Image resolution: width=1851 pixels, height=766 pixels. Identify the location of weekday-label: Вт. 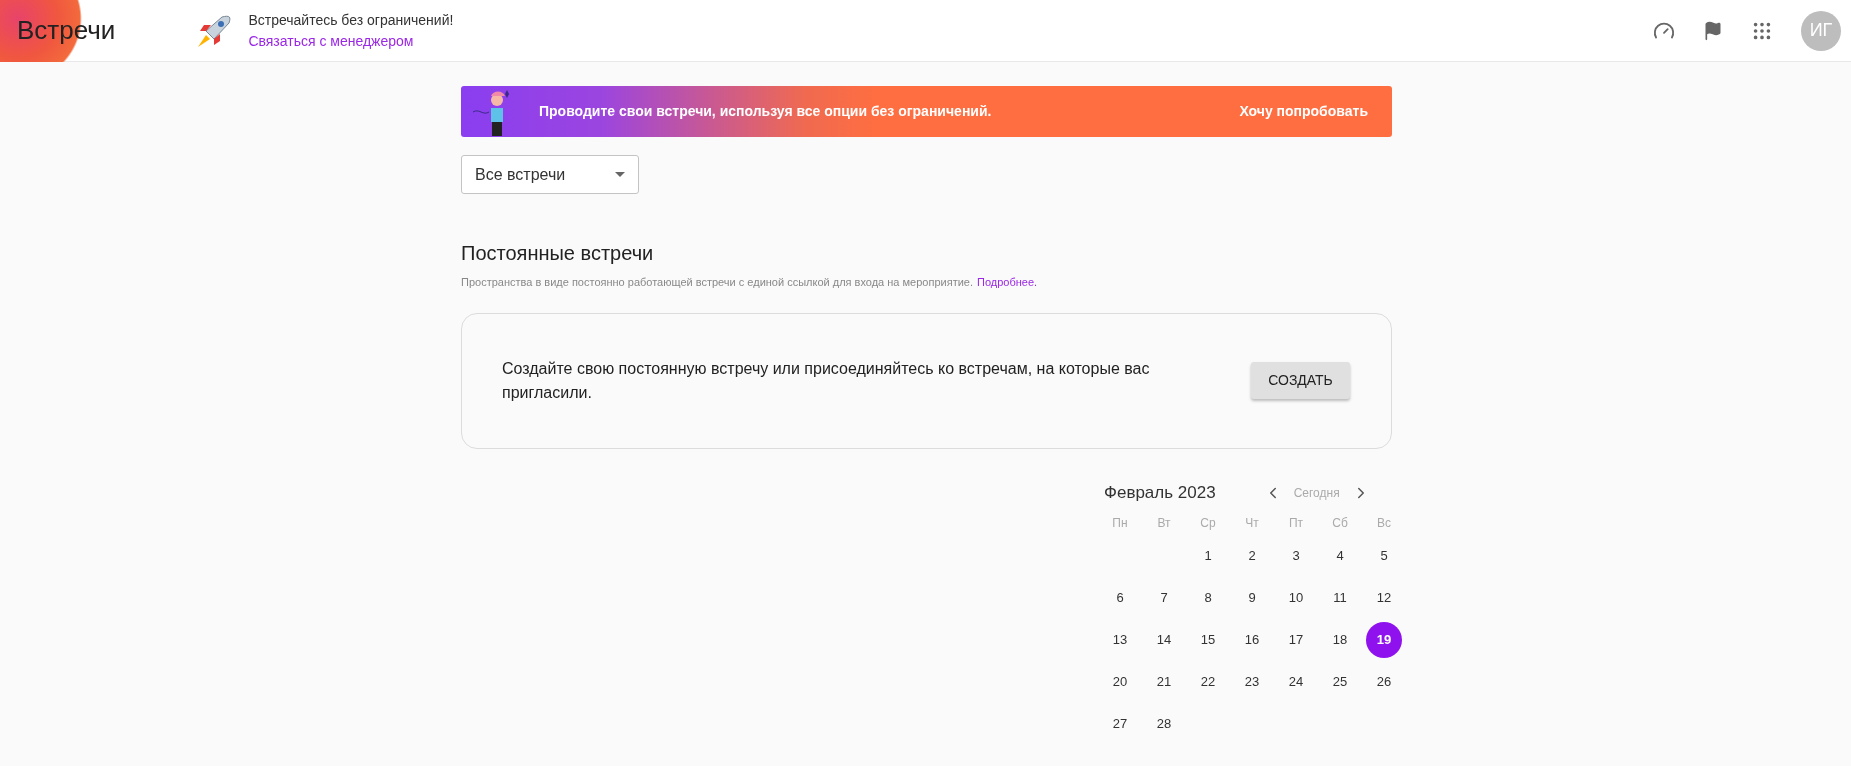
(1164, 523).